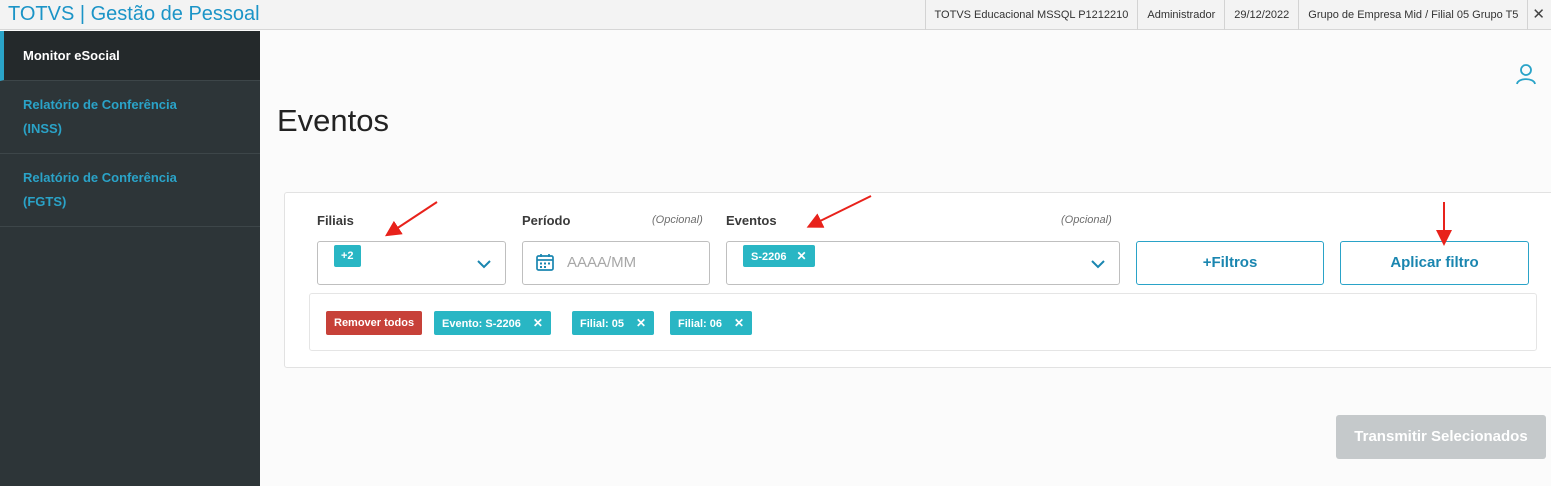 This screenshot has width=1551, height=486. I want to click on eventos-chip: S-2206 ✕, so click(779, 256).